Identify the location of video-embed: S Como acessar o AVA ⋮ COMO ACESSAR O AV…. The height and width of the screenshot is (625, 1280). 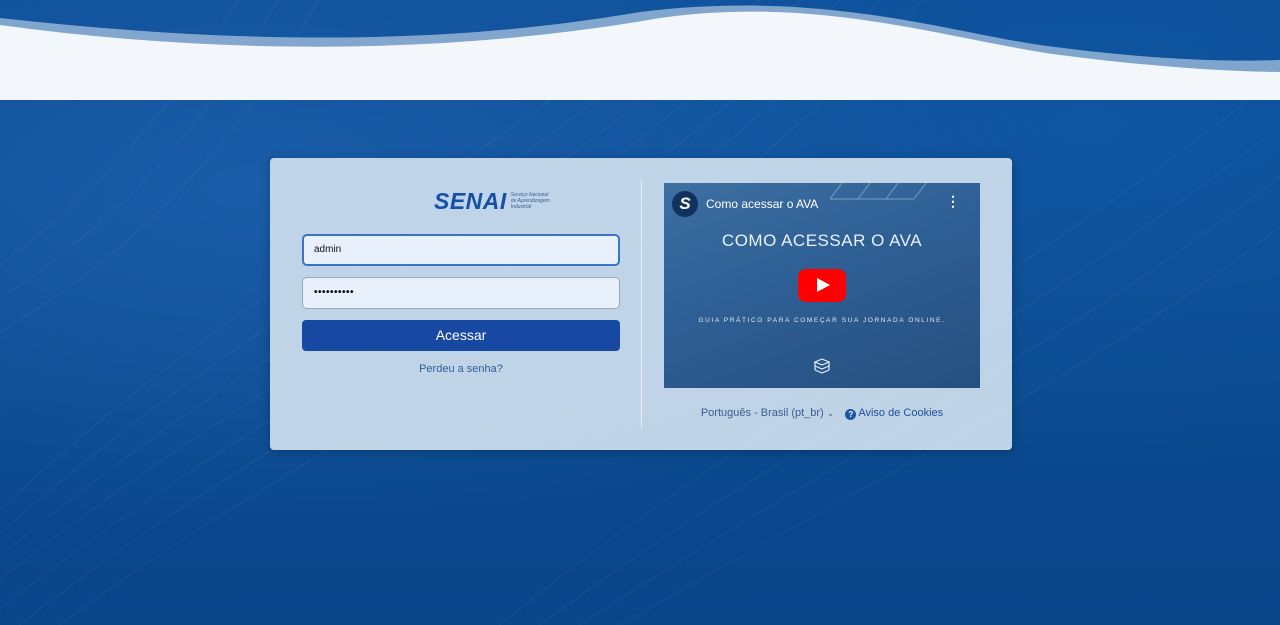
(822, 285).